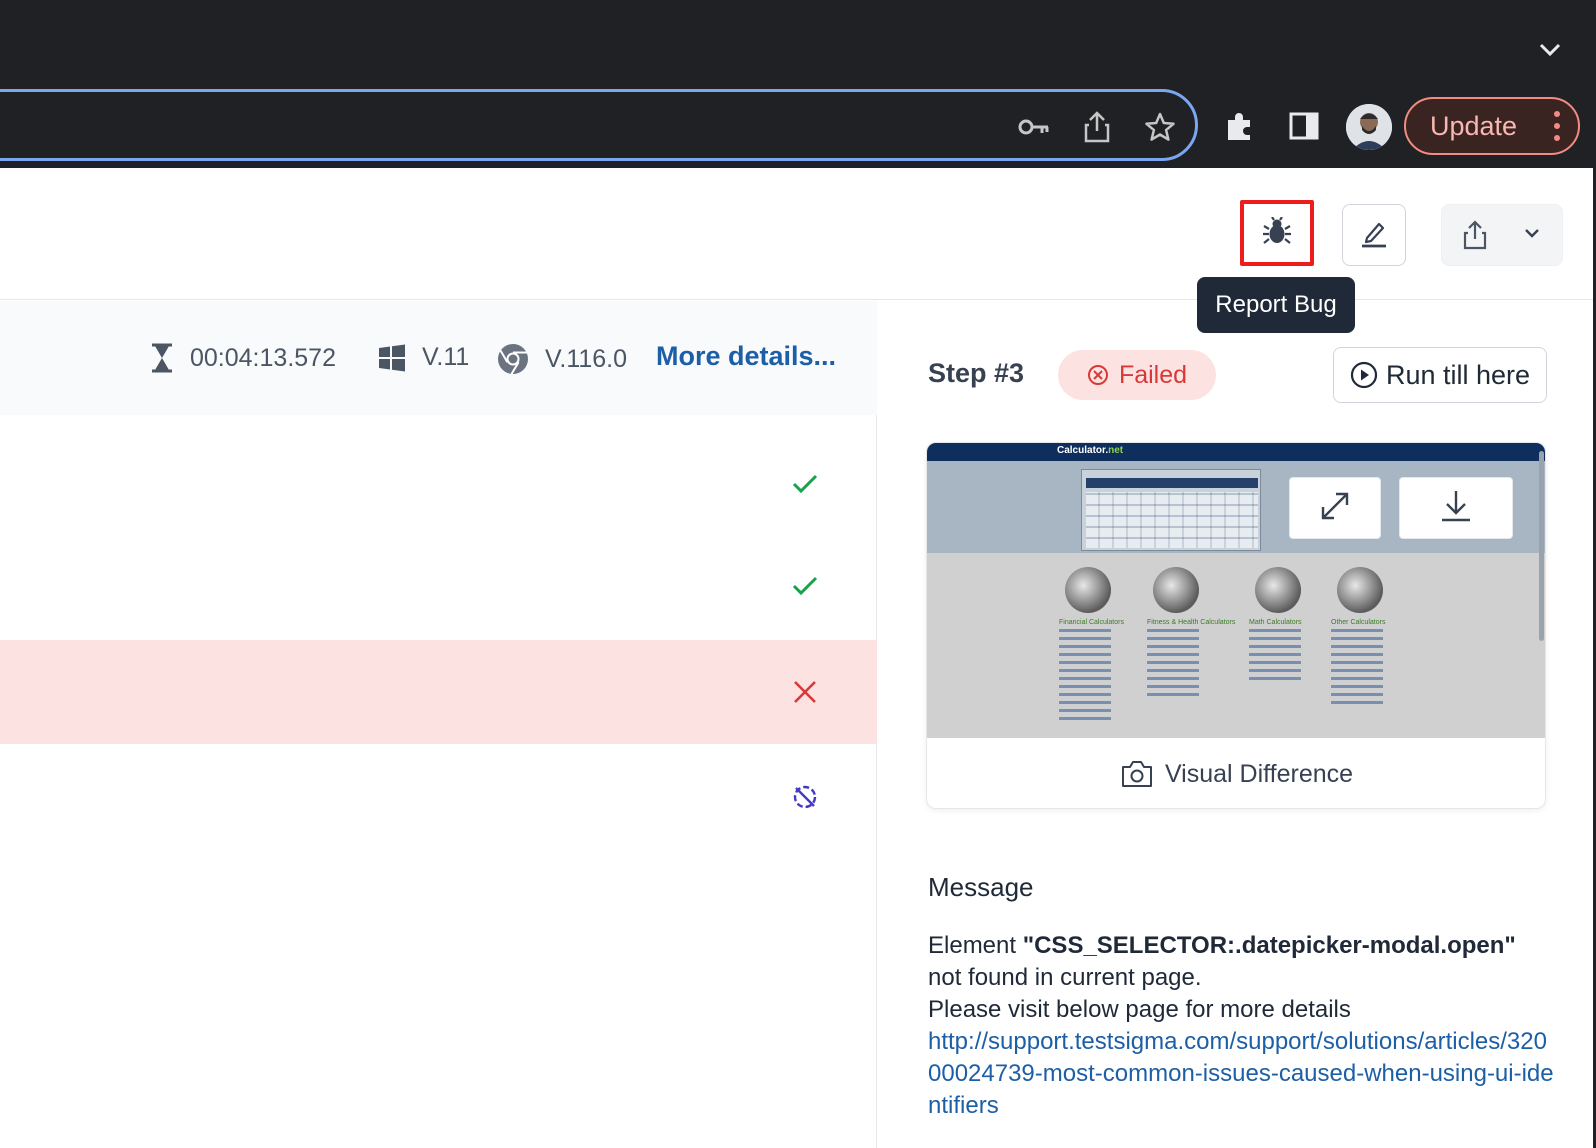 This screenshot has width=1596, height=1148. I want to click on browser-meta: V.116.0, so click(562, 359).